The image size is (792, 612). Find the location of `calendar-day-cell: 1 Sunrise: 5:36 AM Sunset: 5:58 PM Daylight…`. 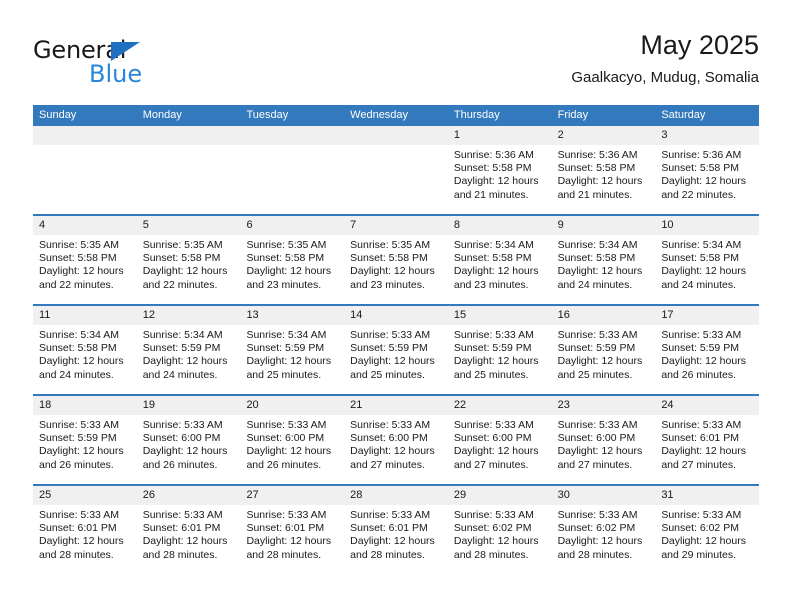

calendar-day-cell: 1 Sunrise: 5:36 AM Sunset: 5:58 PM Daylight… is located at coordinates (499, 170).